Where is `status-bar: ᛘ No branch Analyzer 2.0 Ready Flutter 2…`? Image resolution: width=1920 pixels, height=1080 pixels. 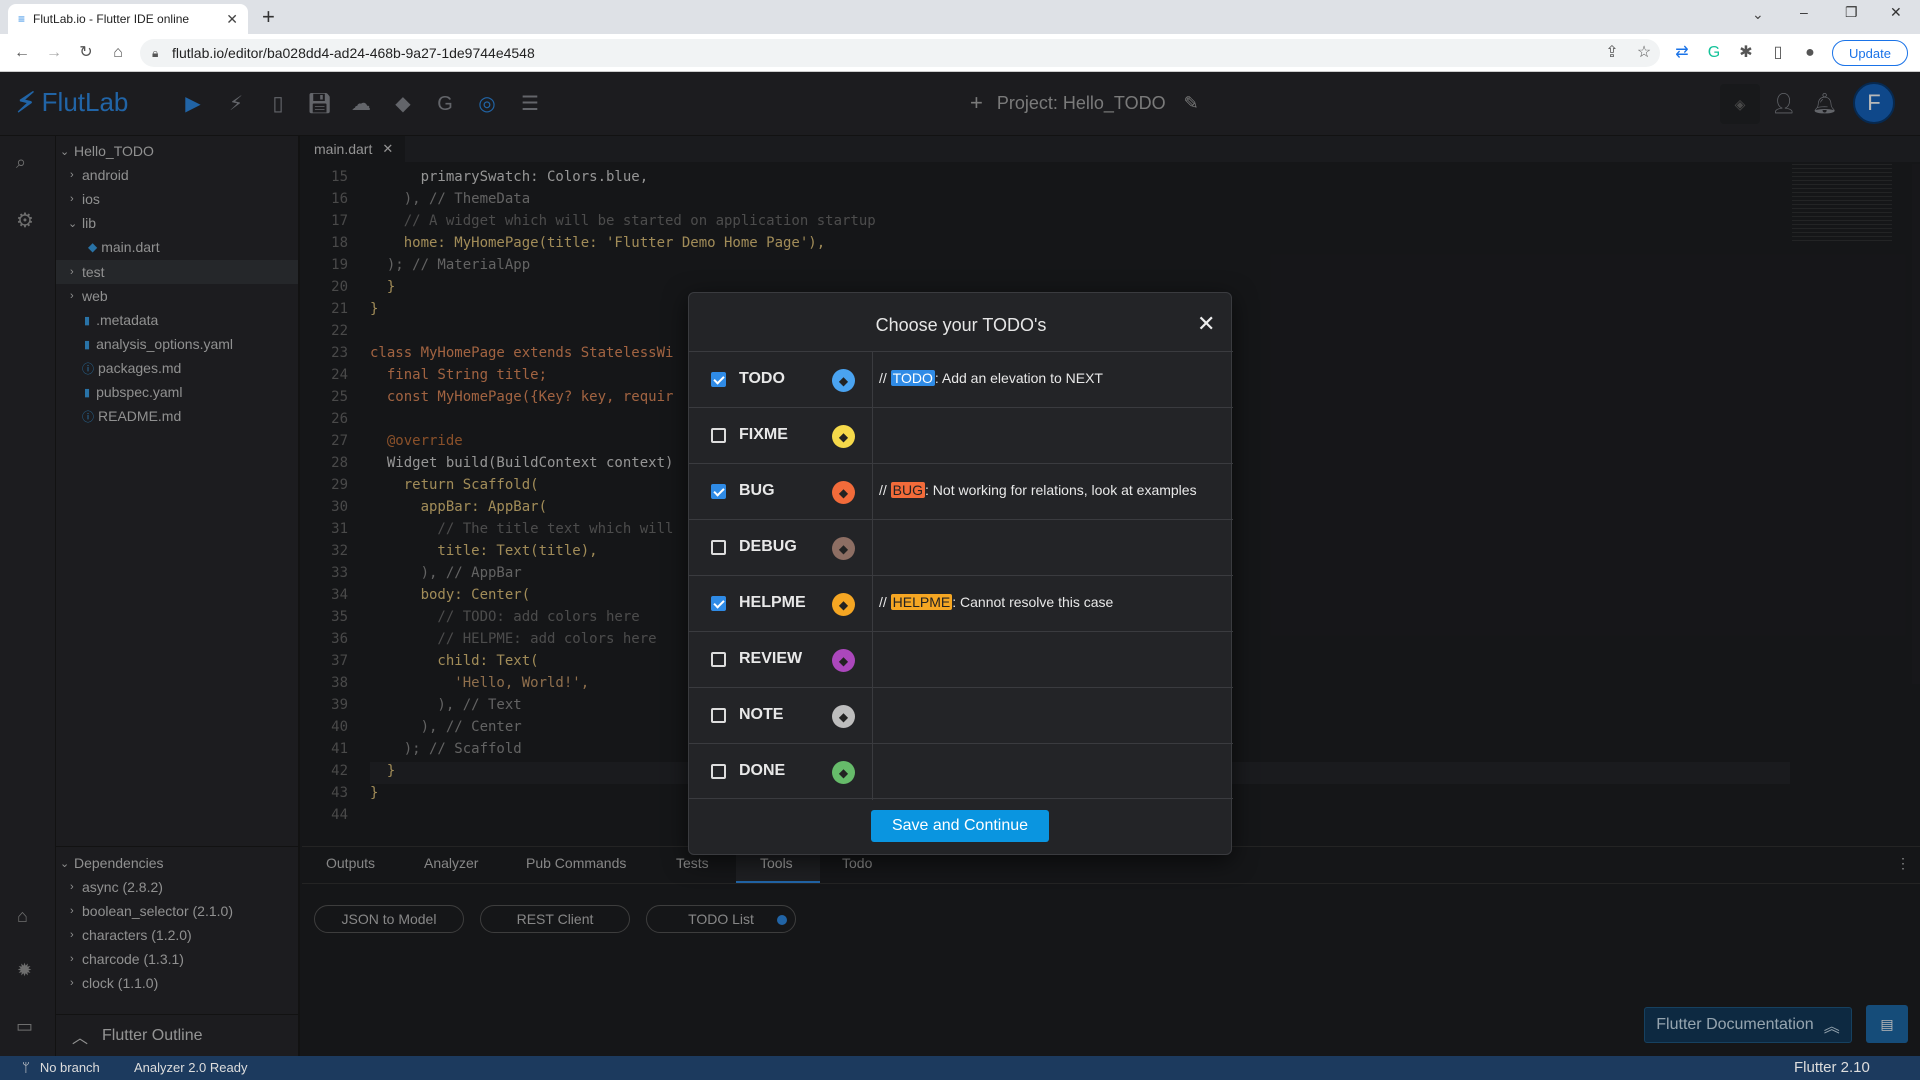 status-bar: ᛘ No branch Analyzer 2.0 Ready Flutter 2… is located at coordinates (960, 1068).